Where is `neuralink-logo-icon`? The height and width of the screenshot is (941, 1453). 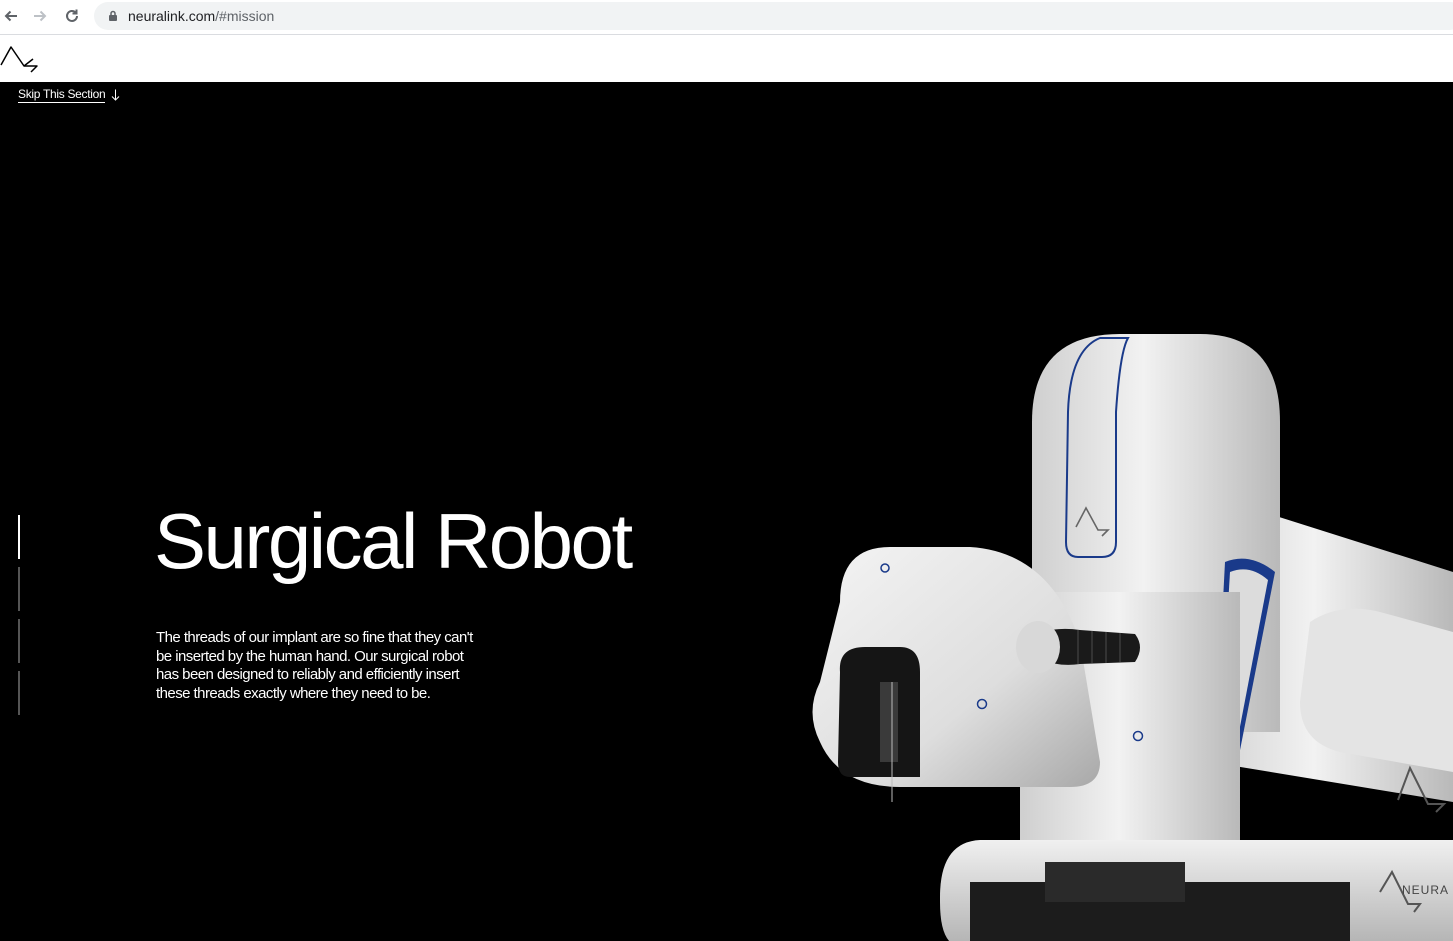 neuralink-logo-icon is located at coordinates (21, 59).